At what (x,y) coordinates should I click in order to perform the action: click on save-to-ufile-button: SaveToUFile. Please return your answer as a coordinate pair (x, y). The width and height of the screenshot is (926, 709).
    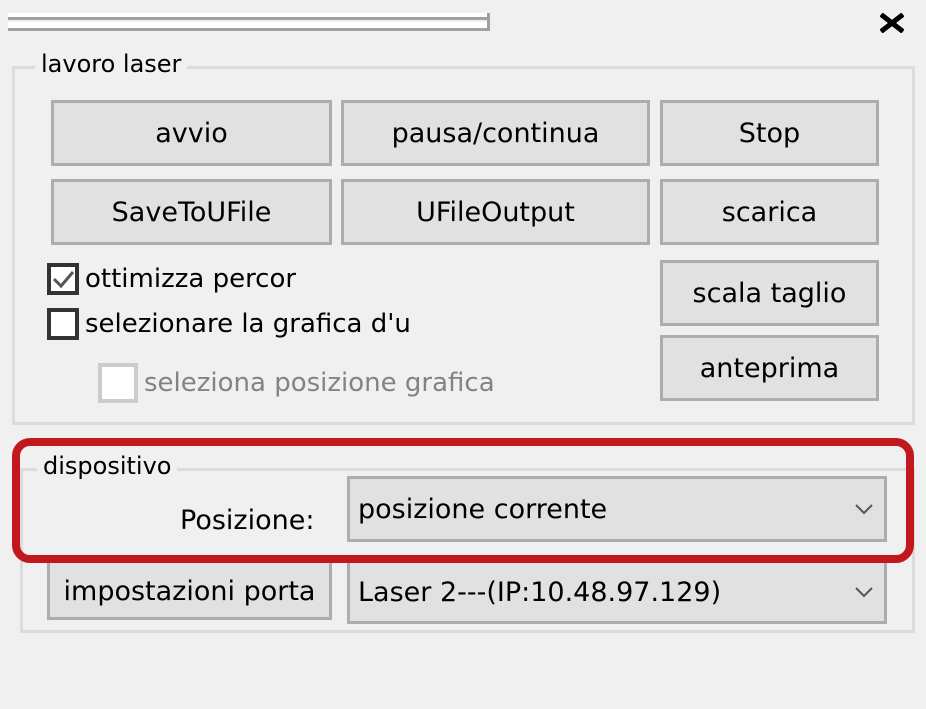
    Looking at the image, I should click on (191, 212).